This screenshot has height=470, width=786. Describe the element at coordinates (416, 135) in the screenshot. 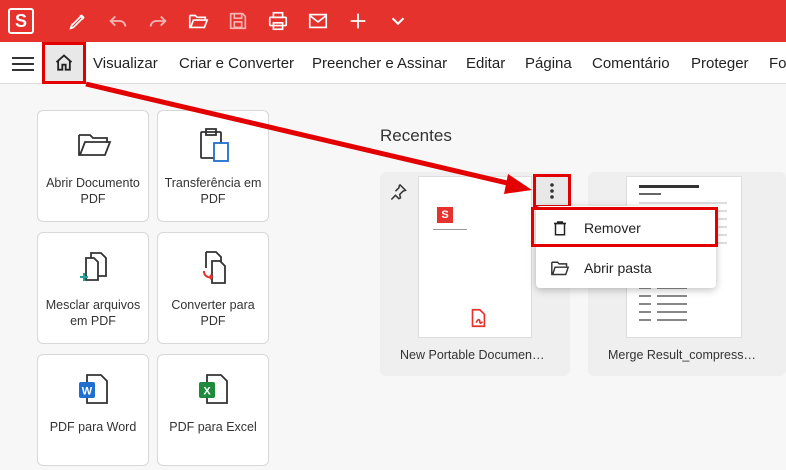

I see `recent-heading: Recentes` at that location.